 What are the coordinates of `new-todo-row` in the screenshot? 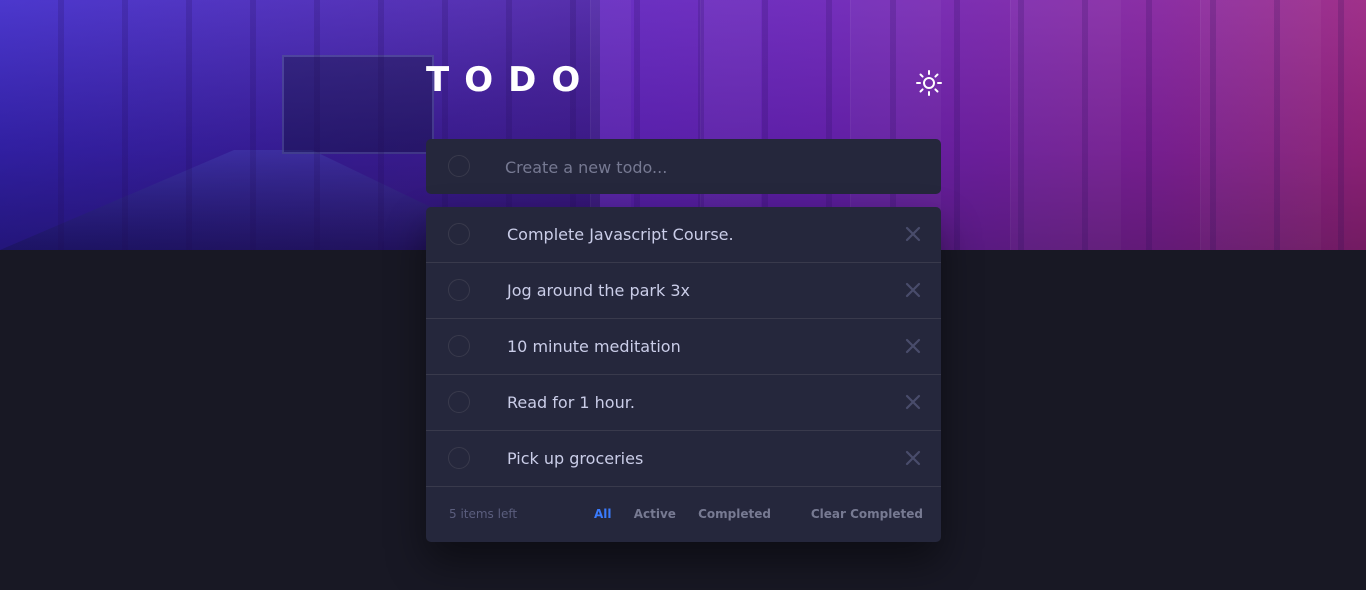 It's located at (683, 167).